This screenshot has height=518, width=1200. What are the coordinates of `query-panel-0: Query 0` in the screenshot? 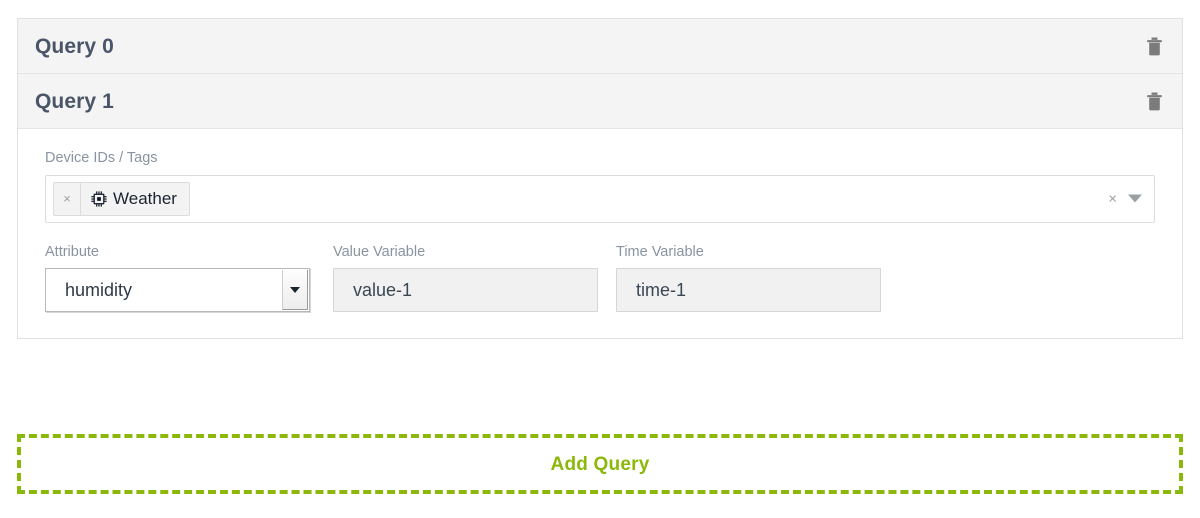 It's located at (600, 46).